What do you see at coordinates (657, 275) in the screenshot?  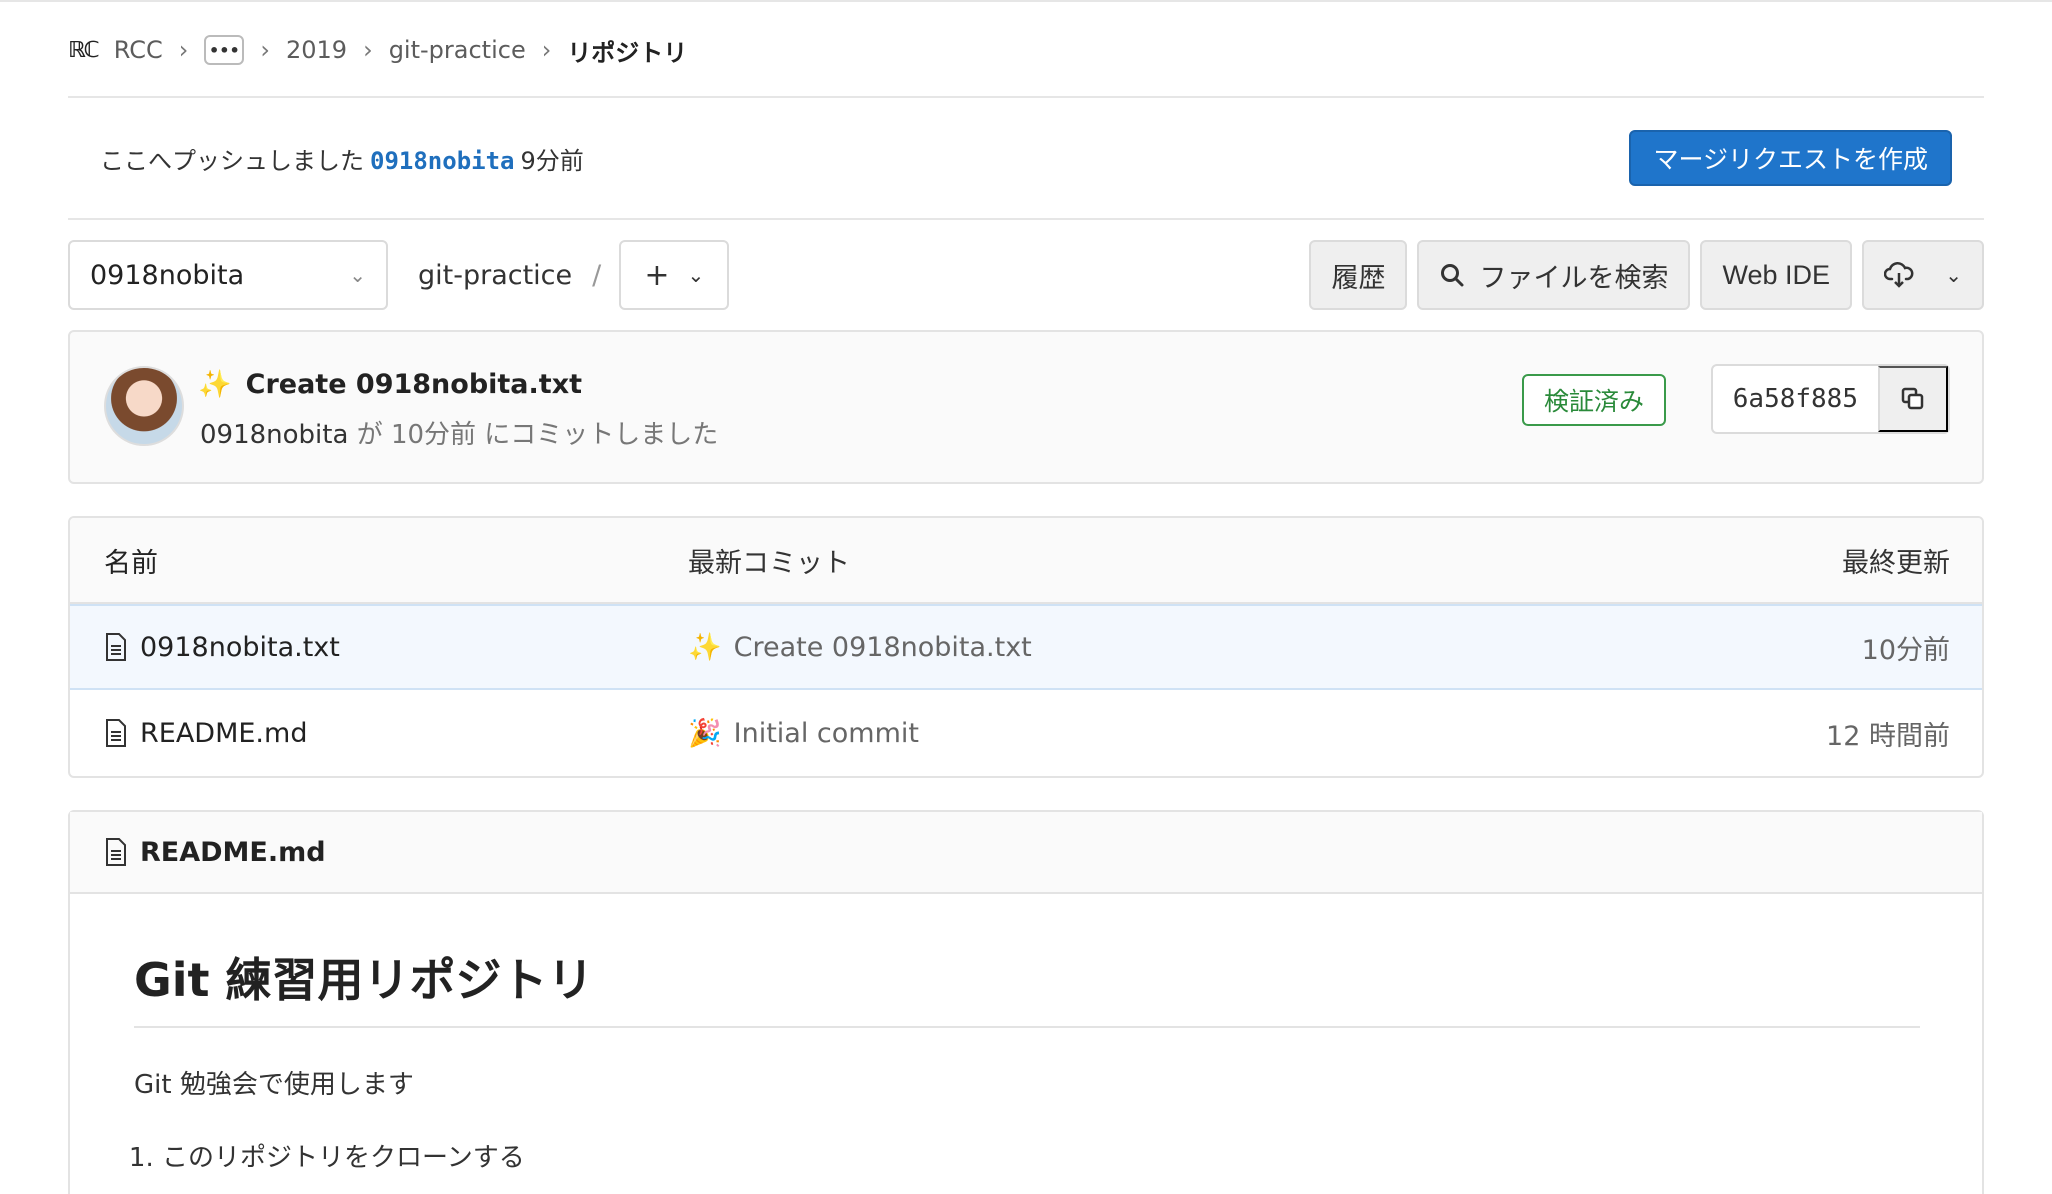 I see `plus-icon: +` at bounding box center [657, 275].